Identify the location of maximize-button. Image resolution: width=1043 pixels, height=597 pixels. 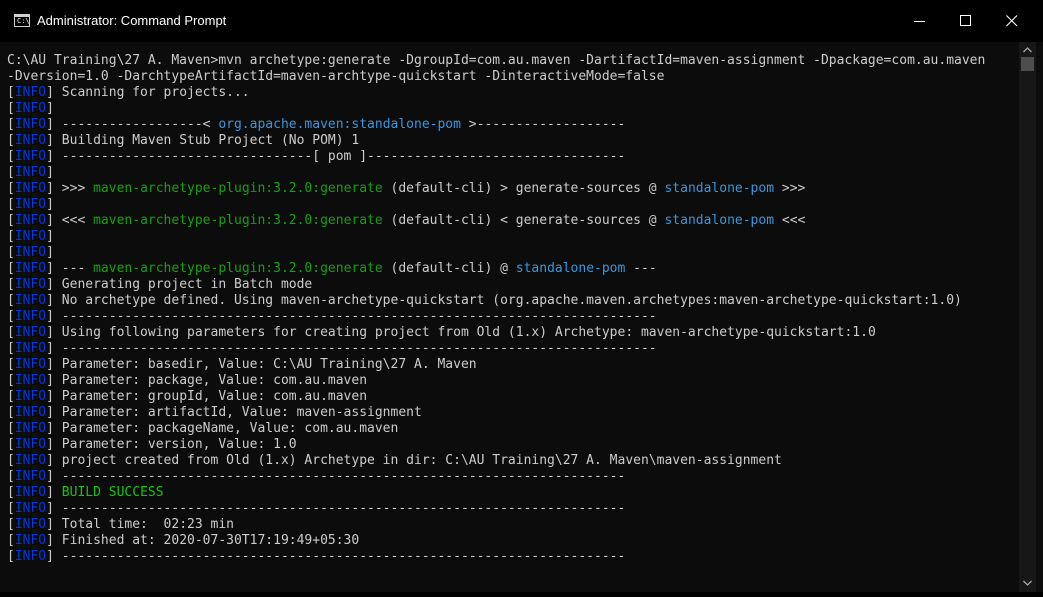
(966, 21).